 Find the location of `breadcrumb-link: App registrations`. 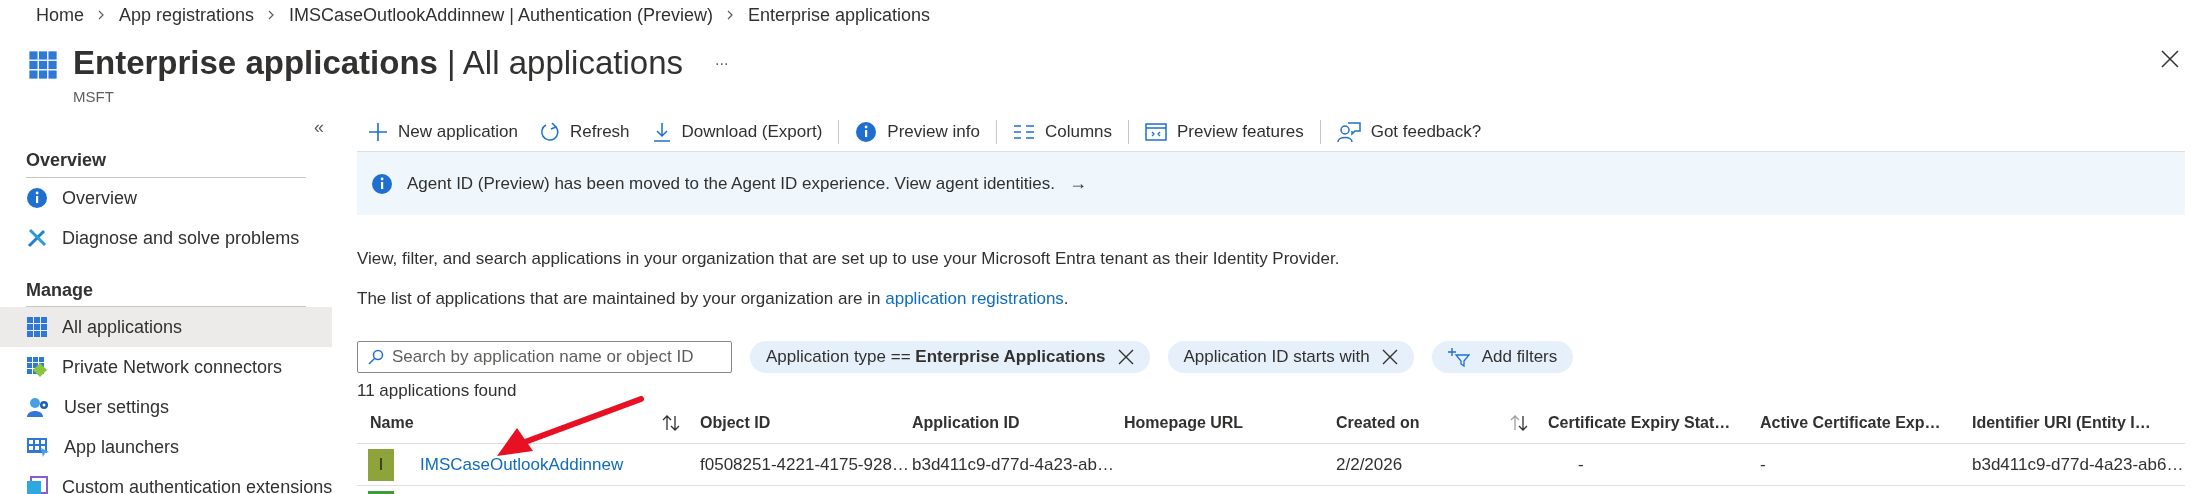

breadcrumb-link: App registrations is located at coordinates (187, 15).